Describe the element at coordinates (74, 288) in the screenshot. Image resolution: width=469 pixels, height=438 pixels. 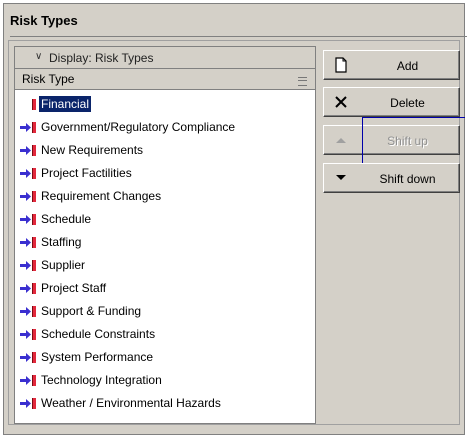
I see `list-item-label: Project Staff` at that location.